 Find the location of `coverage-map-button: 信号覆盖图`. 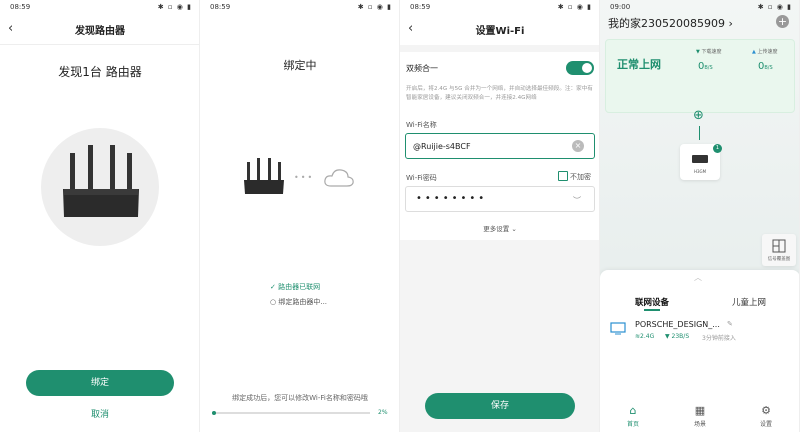

coverage-map-button: 信号覆盖图 is located at coordinates (779, 250).